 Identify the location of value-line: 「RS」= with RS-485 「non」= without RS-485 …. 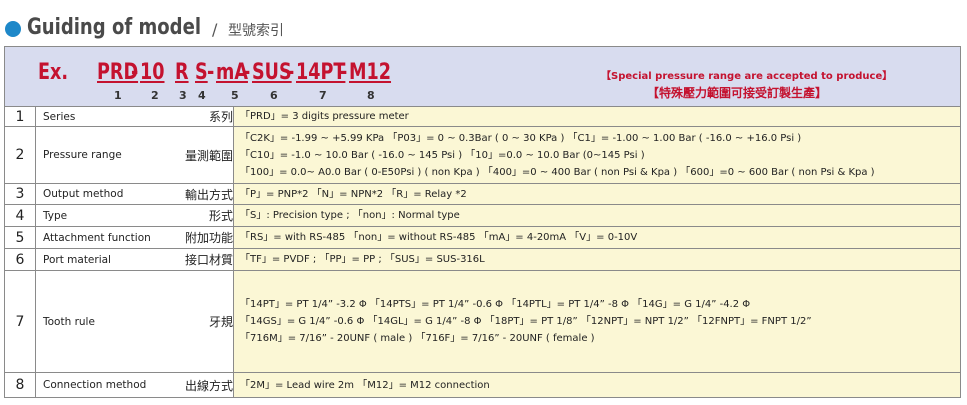
(439, 237).